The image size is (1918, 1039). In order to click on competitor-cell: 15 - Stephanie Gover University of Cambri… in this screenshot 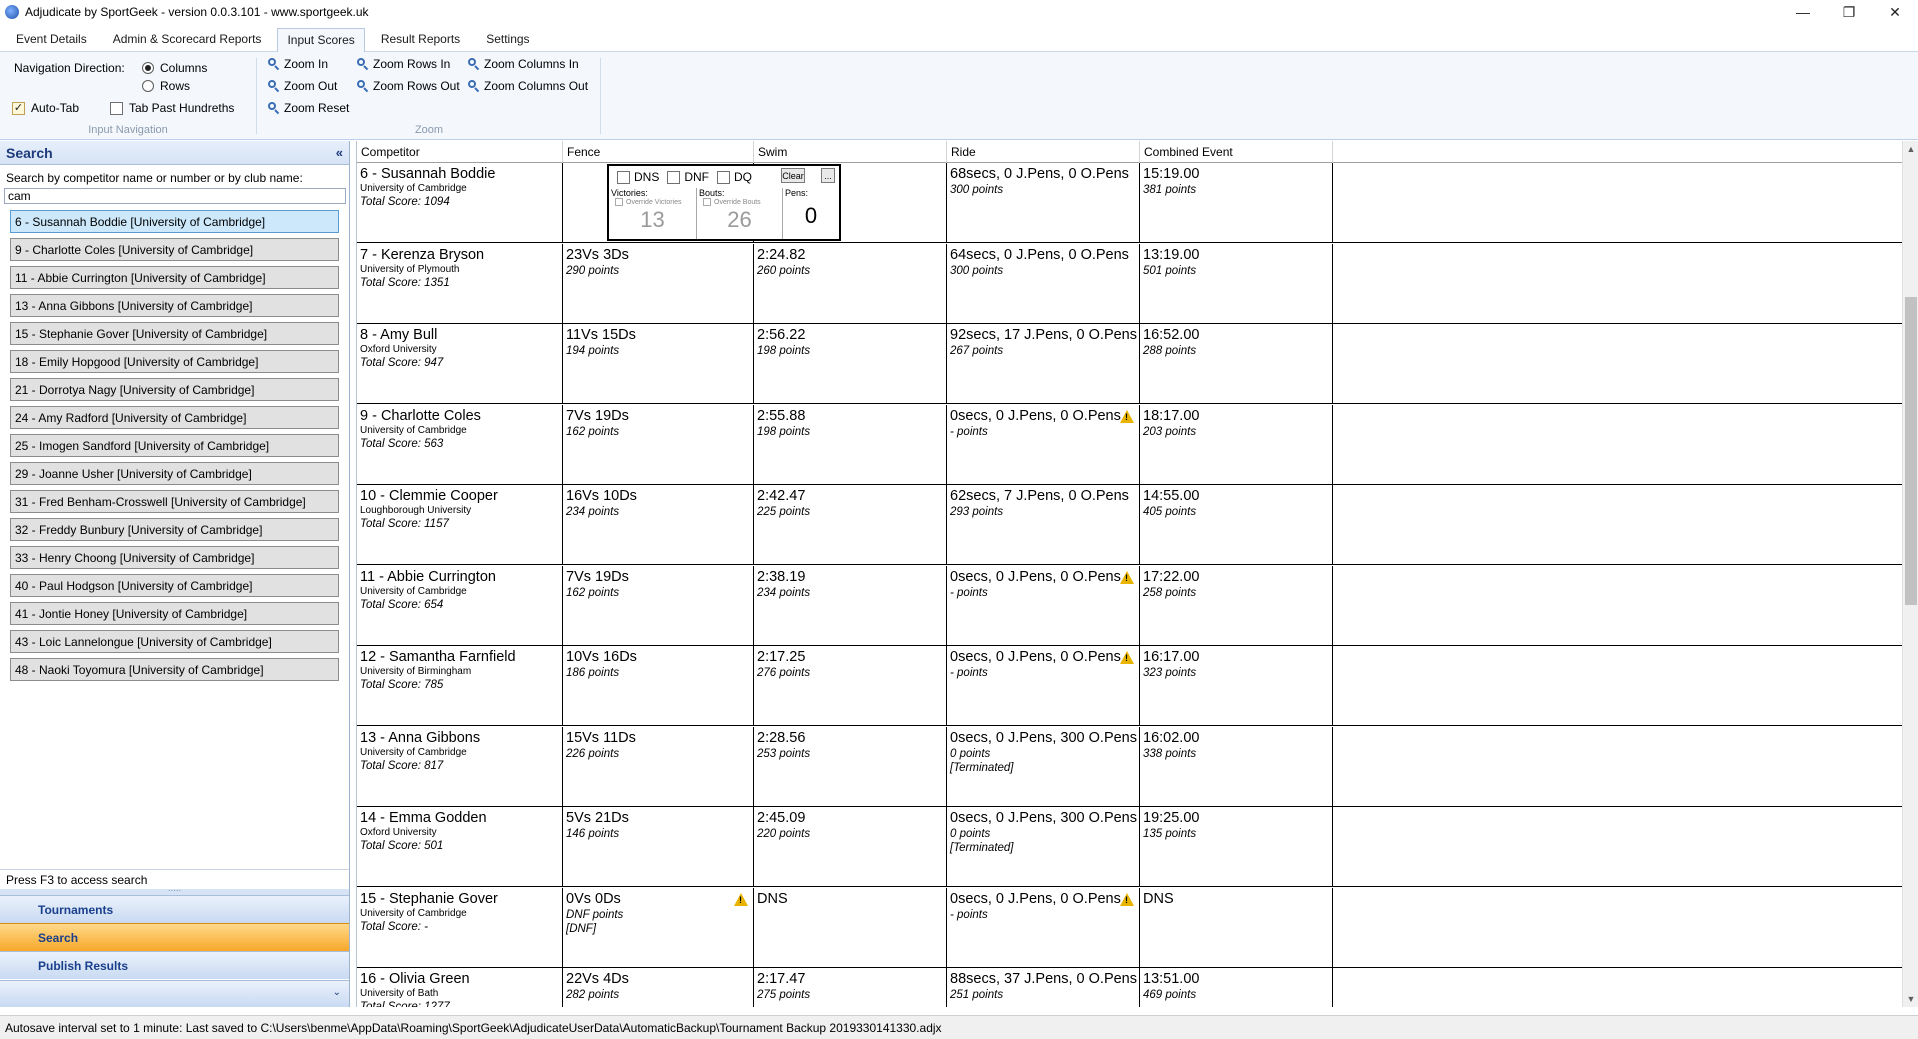, I will do `click(460, 927)`.